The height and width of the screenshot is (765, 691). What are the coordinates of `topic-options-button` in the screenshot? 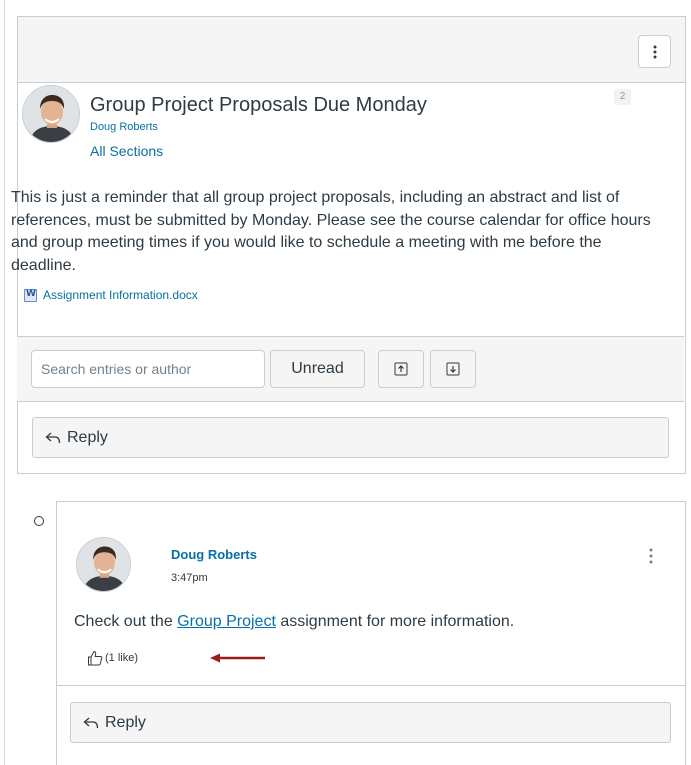 It's located at (654, 51).